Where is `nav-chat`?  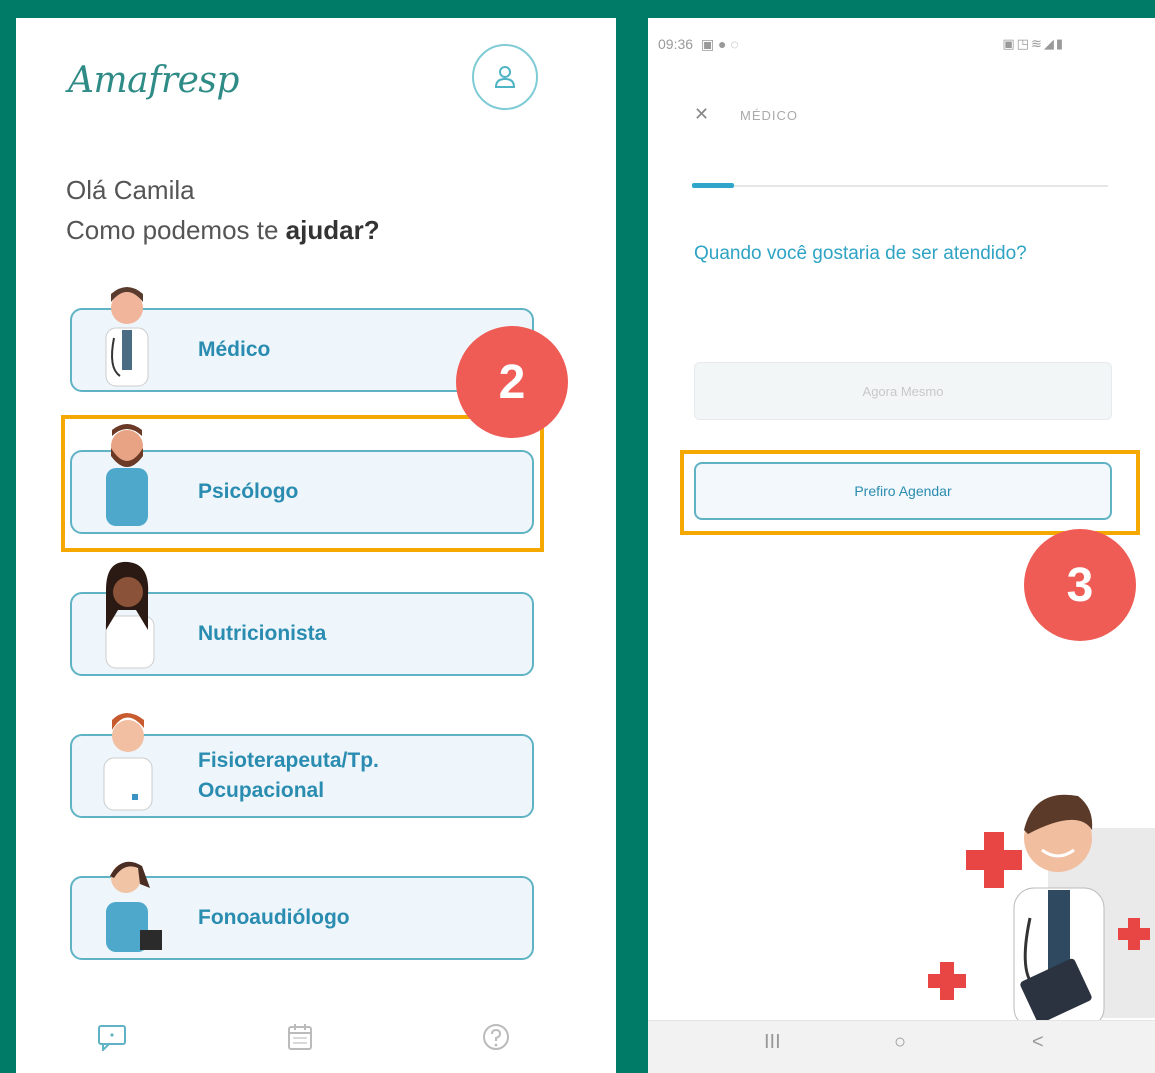 nav-chat is located at coordinates (112, 1037).